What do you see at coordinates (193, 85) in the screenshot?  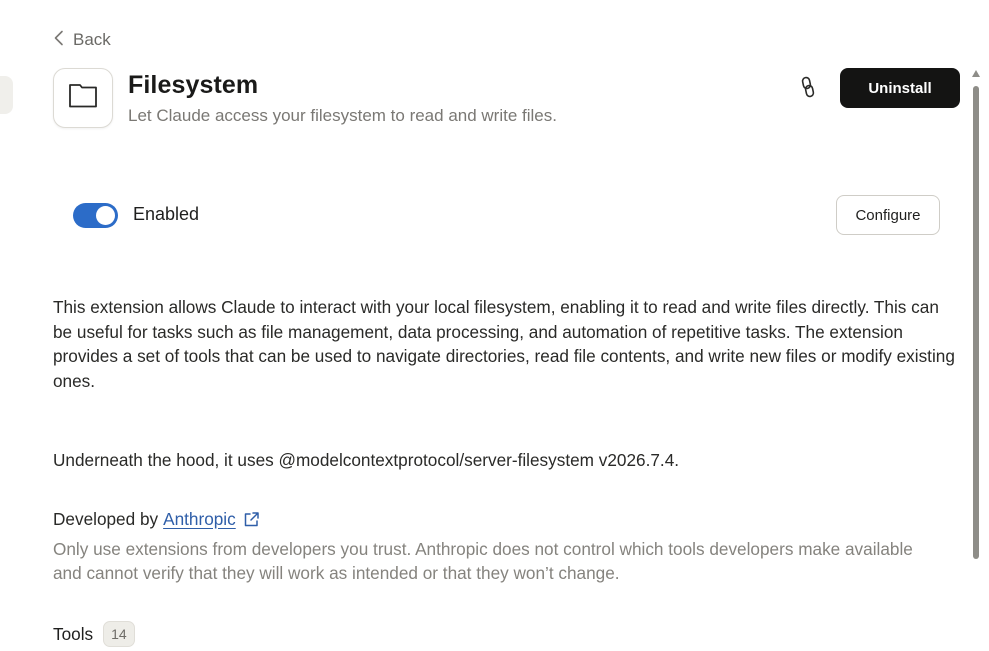 I see `extension-title: Filesystem` at bounding box center [193, 85].